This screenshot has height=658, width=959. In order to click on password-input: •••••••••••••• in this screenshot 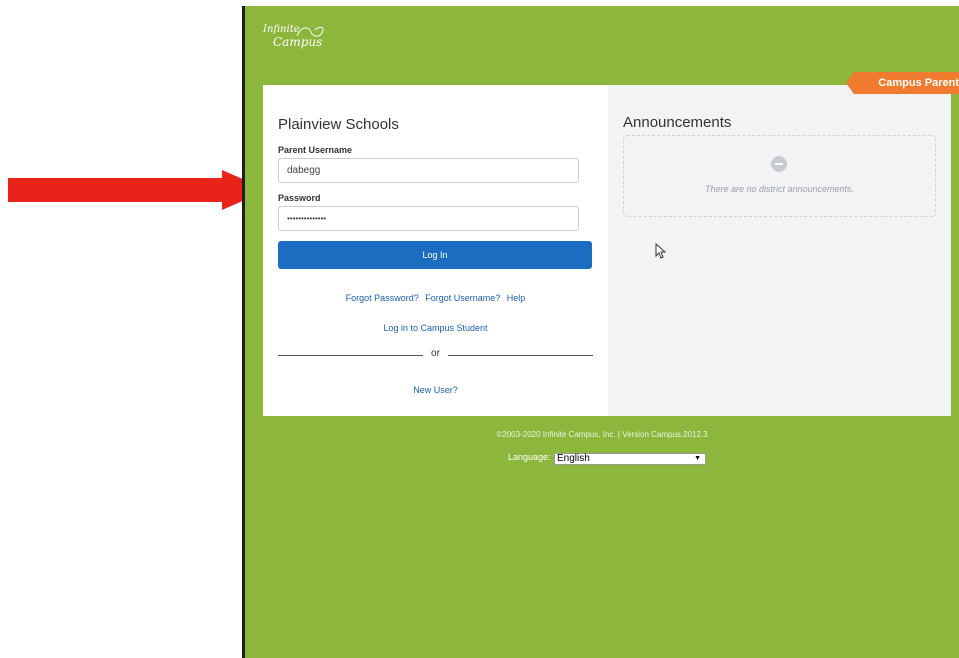, I will do `click(428, 218)`.